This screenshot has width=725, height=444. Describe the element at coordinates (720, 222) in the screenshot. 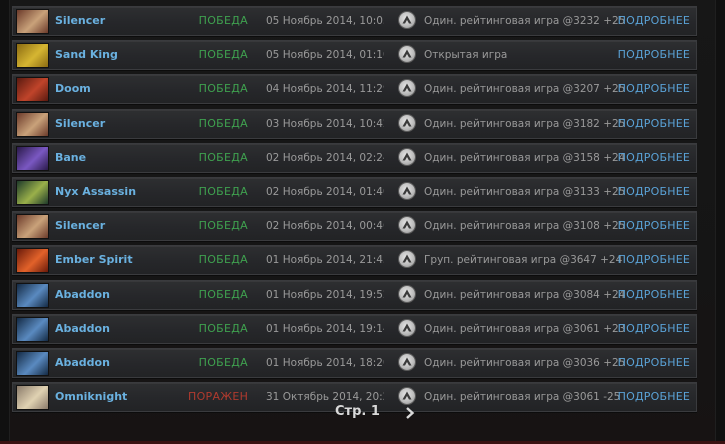

I see `right-border` at that location.